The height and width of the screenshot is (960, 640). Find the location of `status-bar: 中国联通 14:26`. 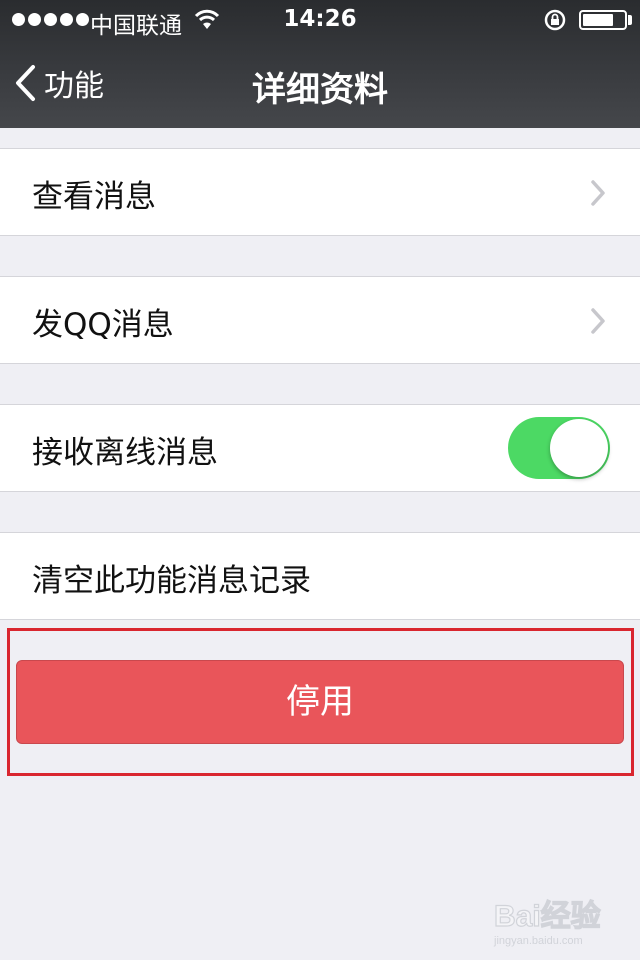

status-bar: 中国联通 14:26 is located at coordinates (320, 20).